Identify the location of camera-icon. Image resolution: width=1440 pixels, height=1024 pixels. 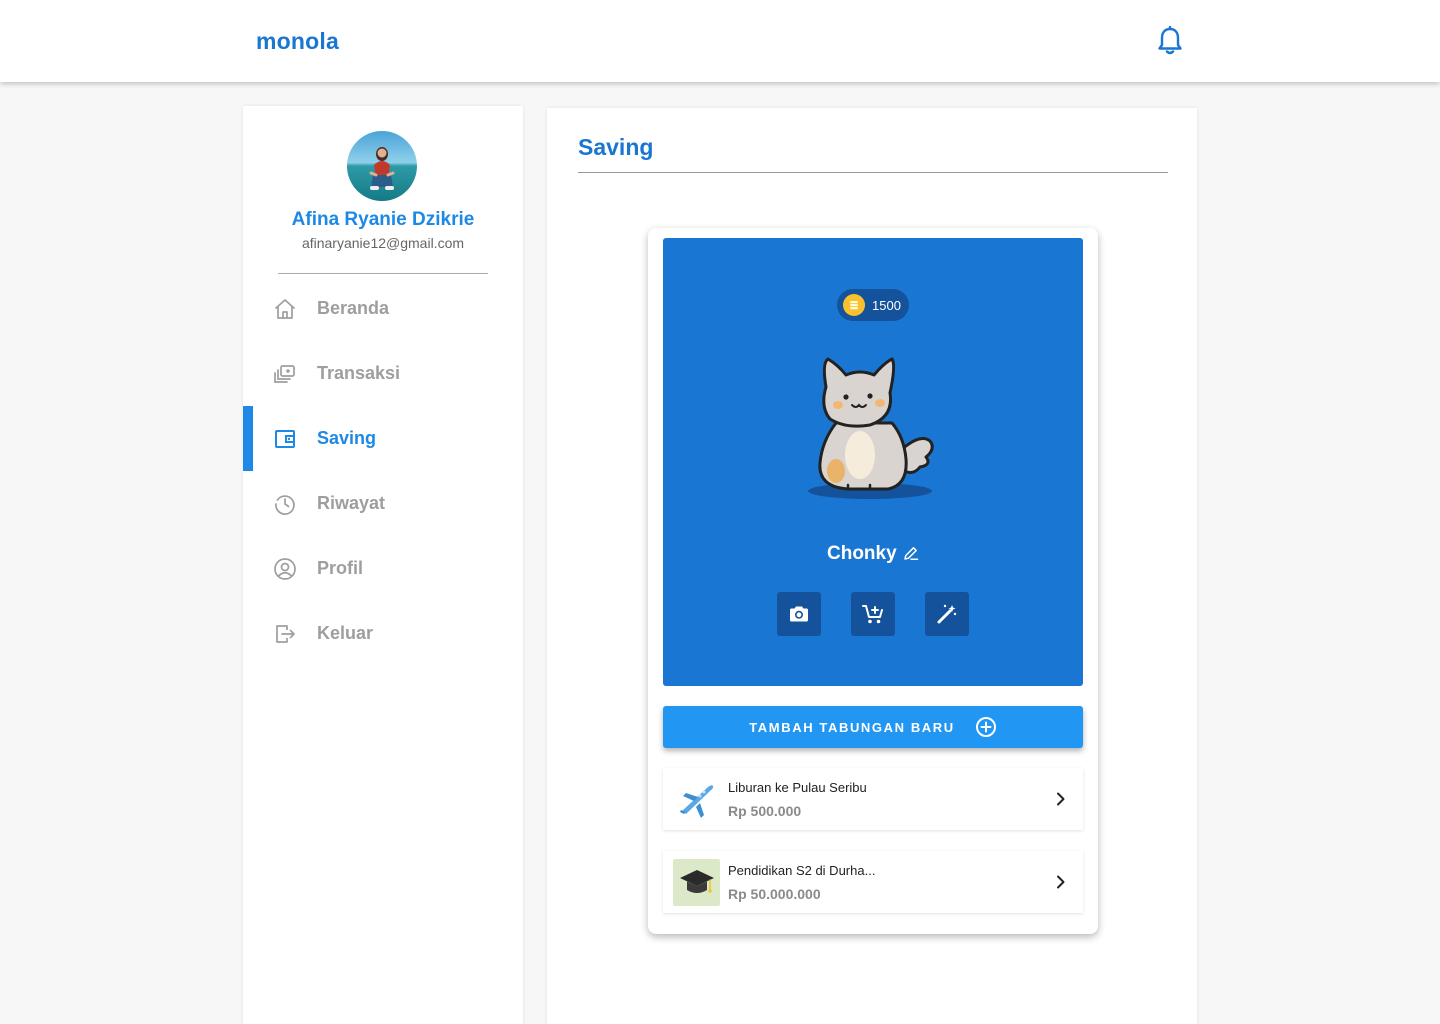
(799, 614).